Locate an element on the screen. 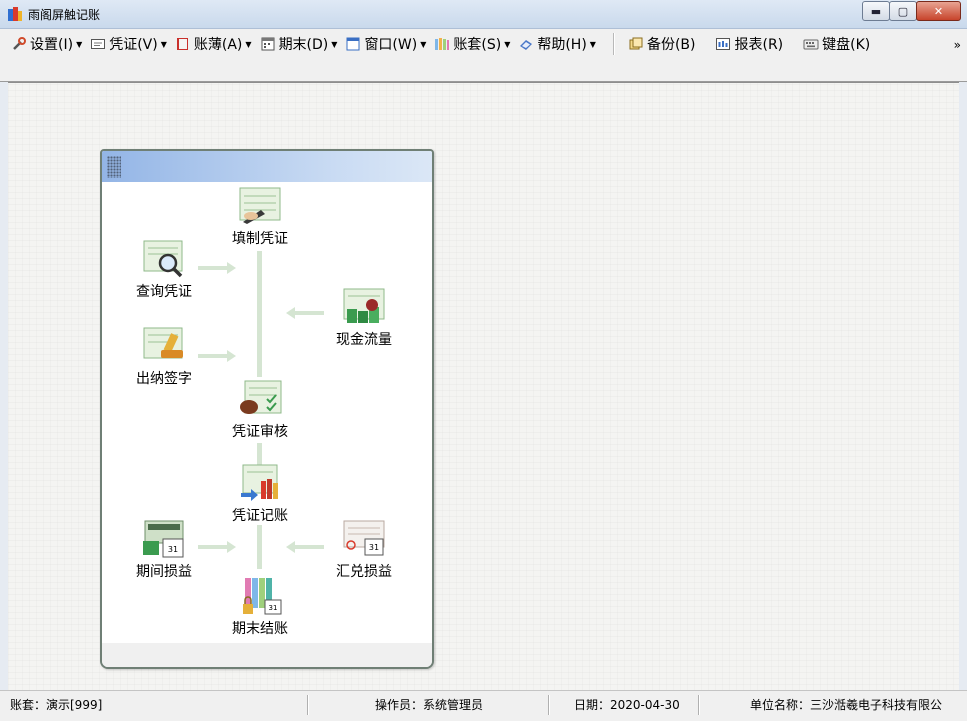 The image size is (967, 721). menu-settings: 设置(I) ▼ is located at coordinates (46, 44).